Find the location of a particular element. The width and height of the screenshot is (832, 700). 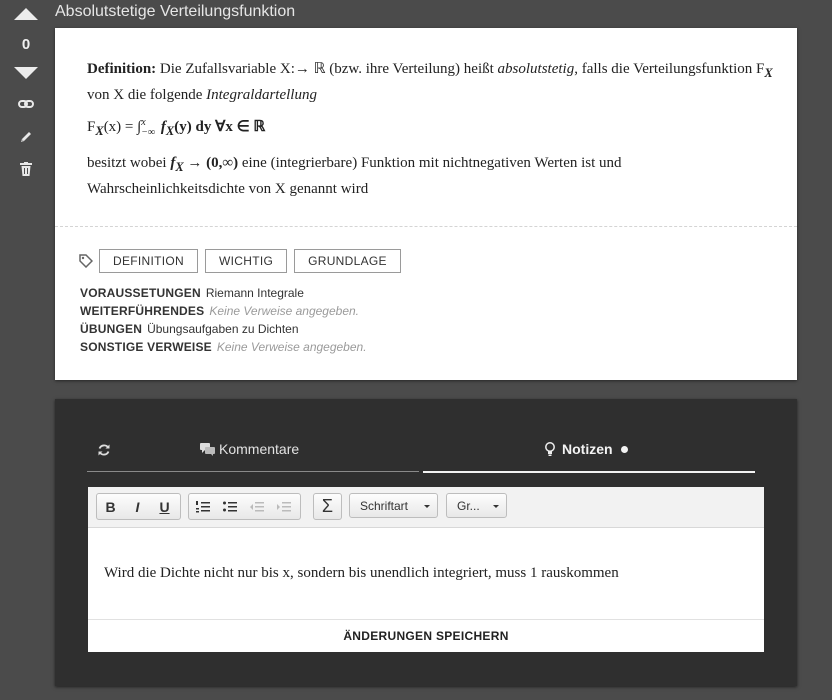

link-icon is located at coordinates (26, 104).